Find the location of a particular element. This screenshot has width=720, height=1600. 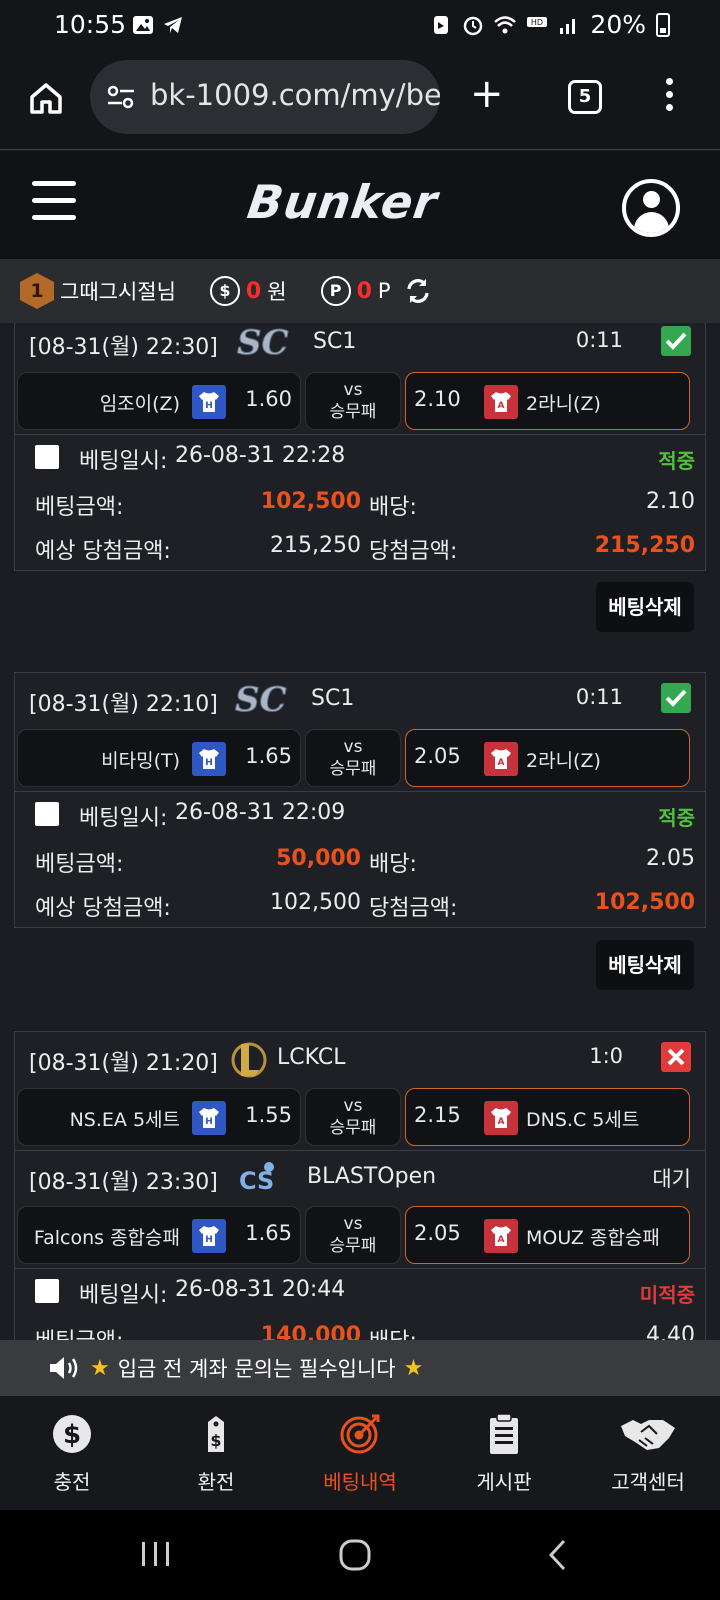

bet-result: 미적중 is located at coordinates (667, 1295).